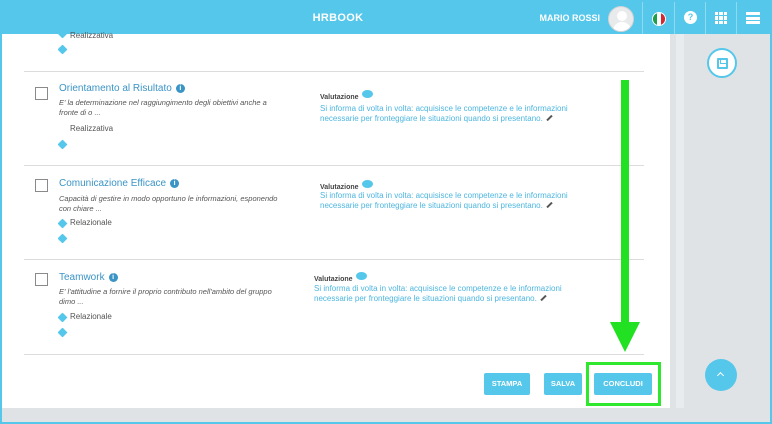  Describe the element at coordinates (386, 18) in the screenshot. I see `top-bar: HRBOOK MARIO ROSSI ?` at that location.